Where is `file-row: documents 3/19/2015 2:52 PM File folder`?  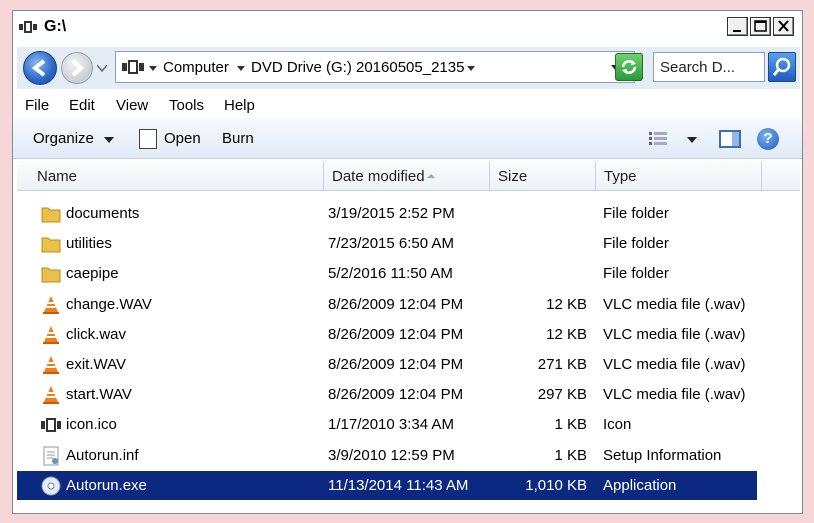 file-row: documents 3/19/2015 2:52 PM File folder is located at coordinates (387, 213).